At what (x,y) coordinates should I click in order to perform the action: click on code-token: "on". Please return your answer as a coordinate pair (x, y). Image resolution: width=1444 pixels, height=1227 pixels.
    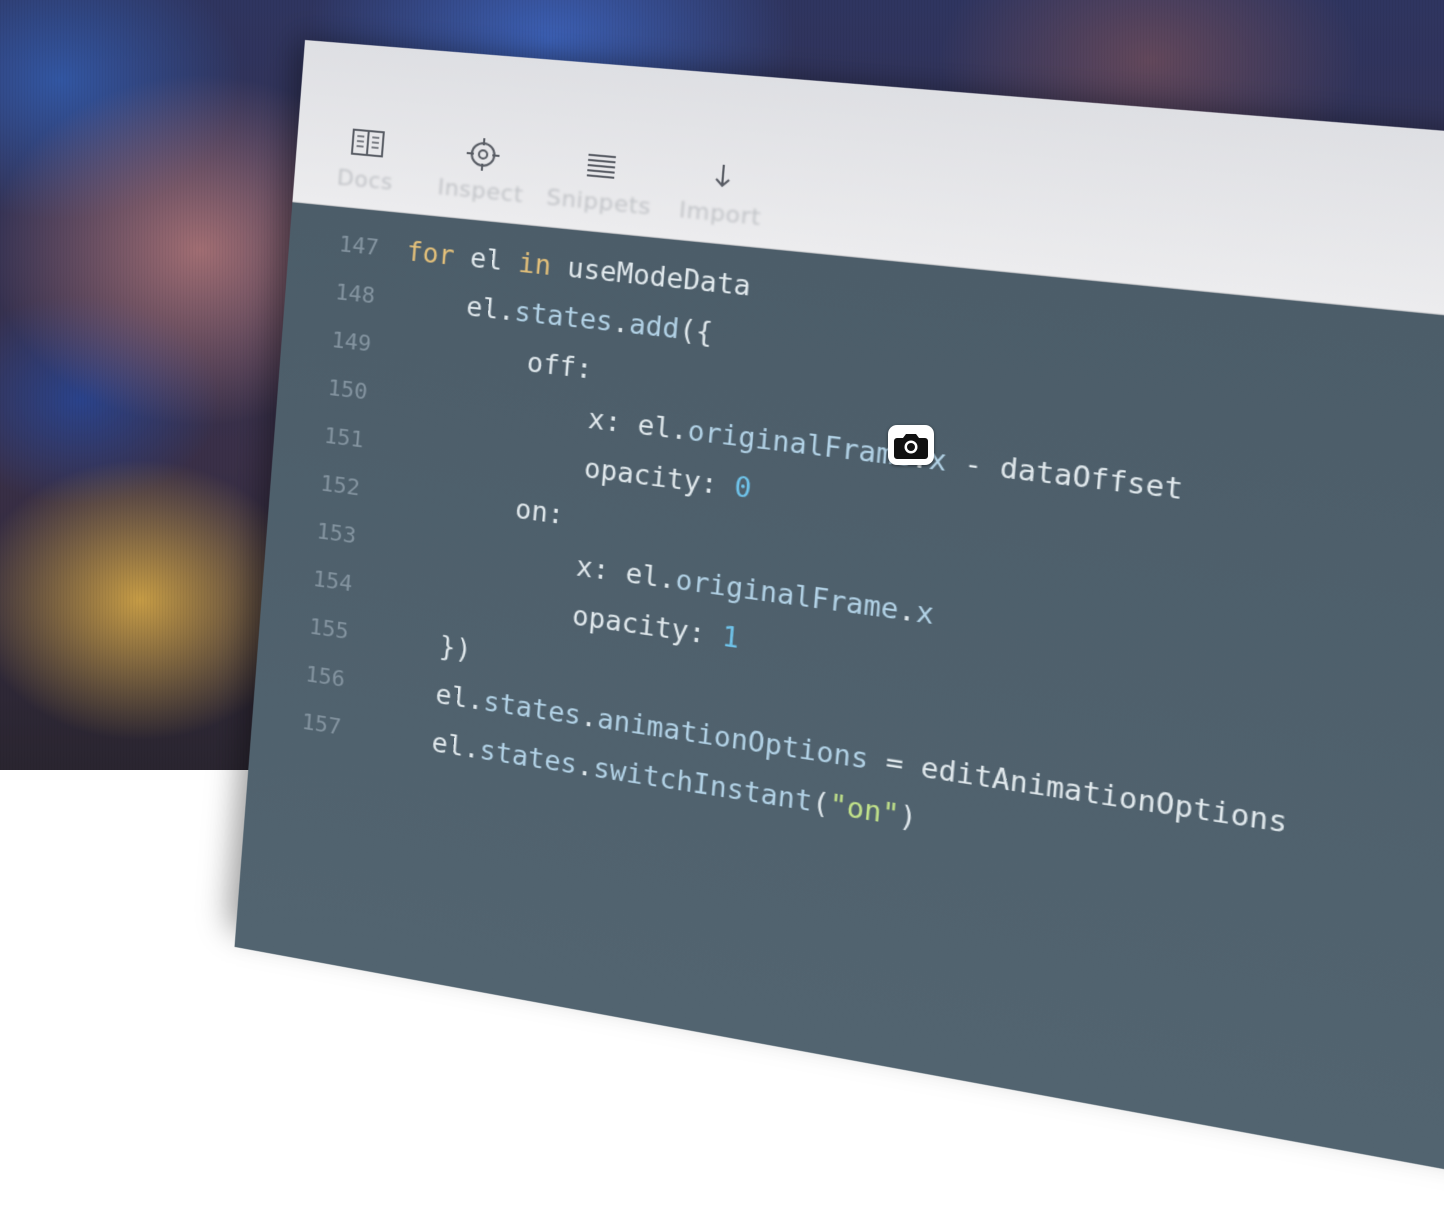
    Looking at the image, I should click on (864, 811).